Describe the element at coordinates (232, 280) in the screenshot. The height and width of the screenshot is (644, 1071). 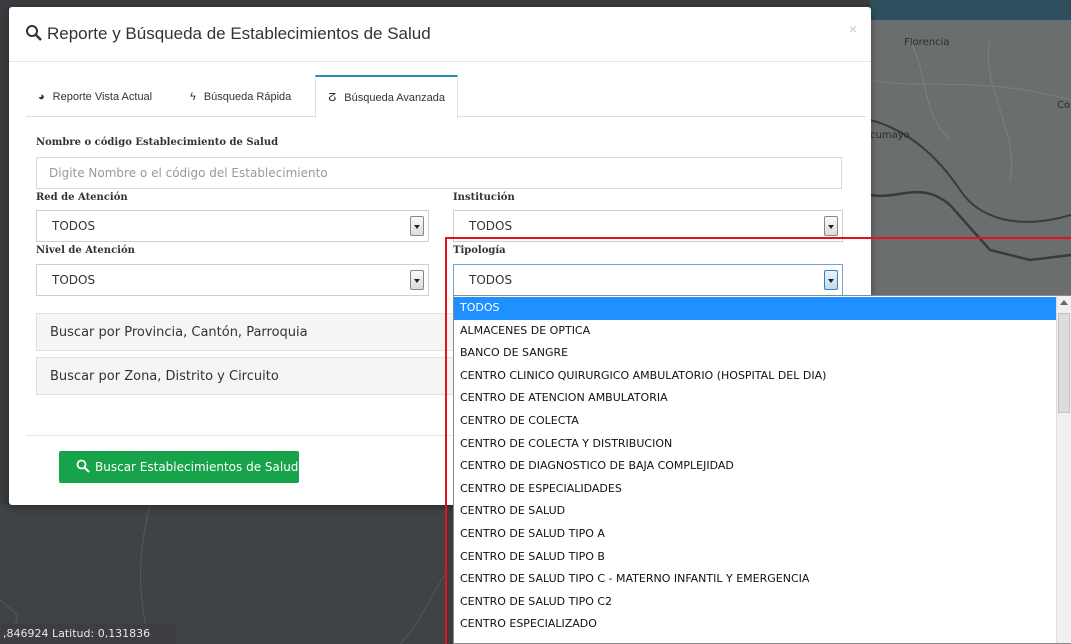
I see `nivel-select: TODOS` at that location.